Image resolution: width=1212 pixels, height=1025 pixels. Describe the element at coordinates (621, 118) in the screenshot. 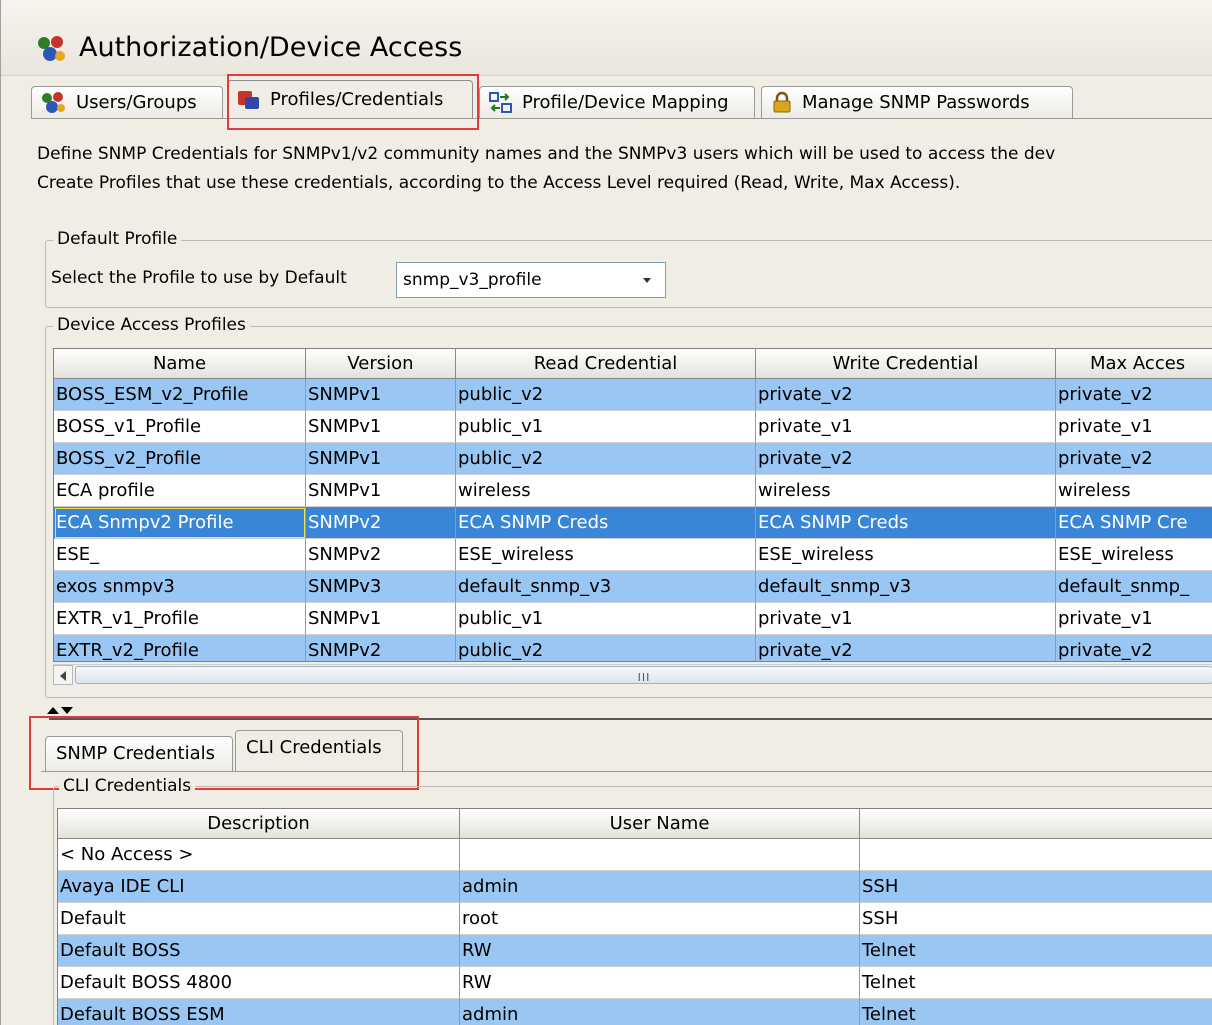

I see `tab-divider` at that location.